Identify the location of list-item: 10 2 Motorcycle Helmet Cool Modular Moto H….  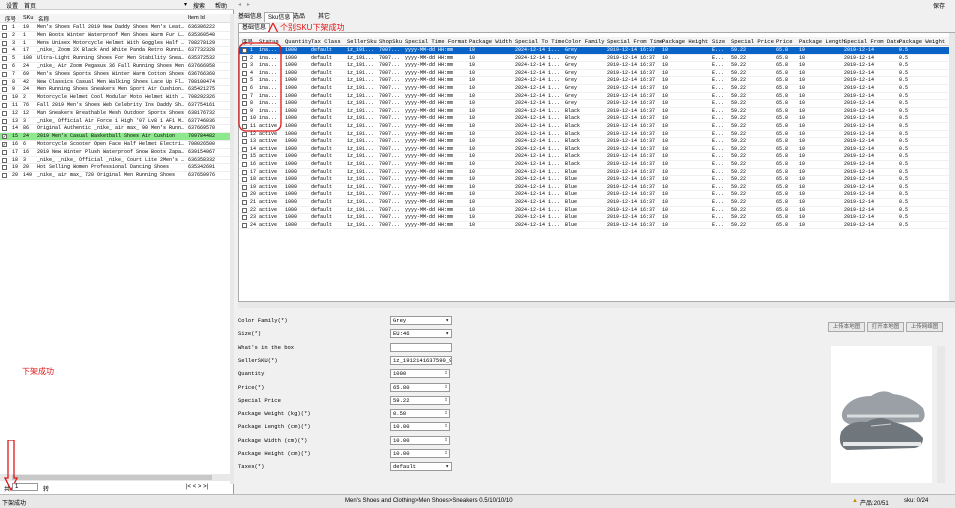
(115, 98).